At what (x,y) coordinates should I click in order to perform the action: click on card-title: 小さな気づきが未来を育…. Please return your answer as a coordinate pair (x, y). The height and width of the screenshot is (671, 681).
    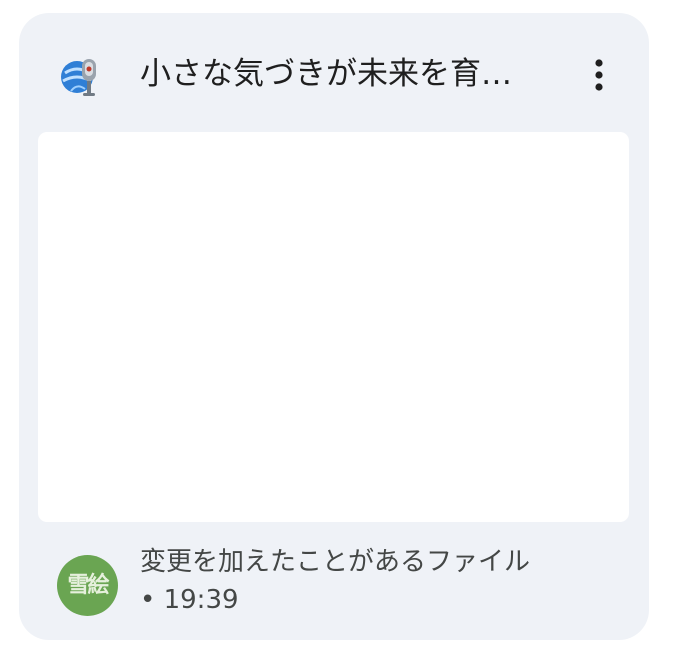
    Looking at the image, I should click on (326, 74).